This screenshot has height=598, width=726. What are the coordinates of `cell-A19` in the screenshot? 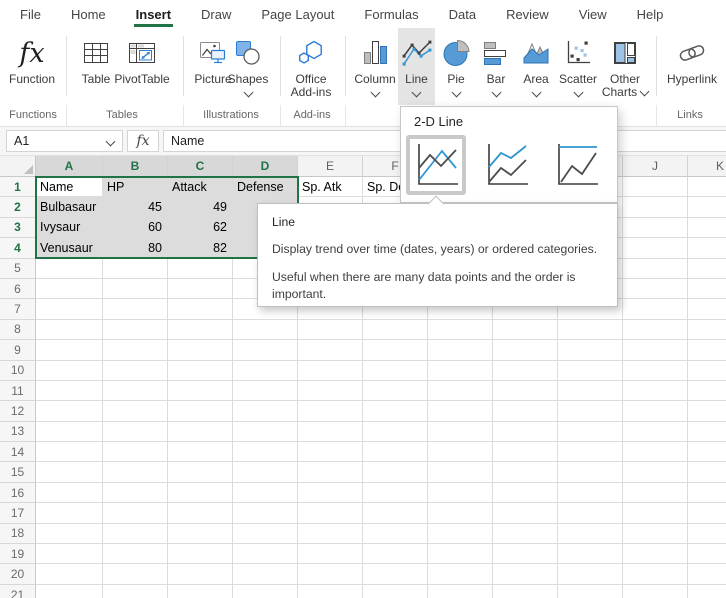 It's located at (69, 554).